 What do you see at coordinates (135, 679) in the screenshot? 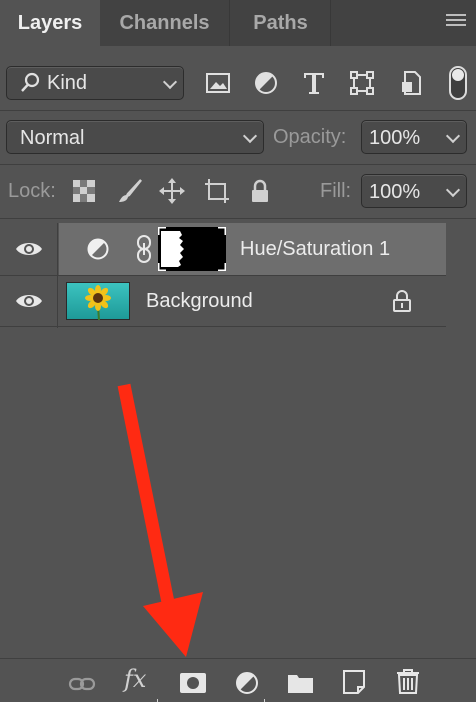
I see `layer-style-icon: fx` at bounding box center [135, 679].